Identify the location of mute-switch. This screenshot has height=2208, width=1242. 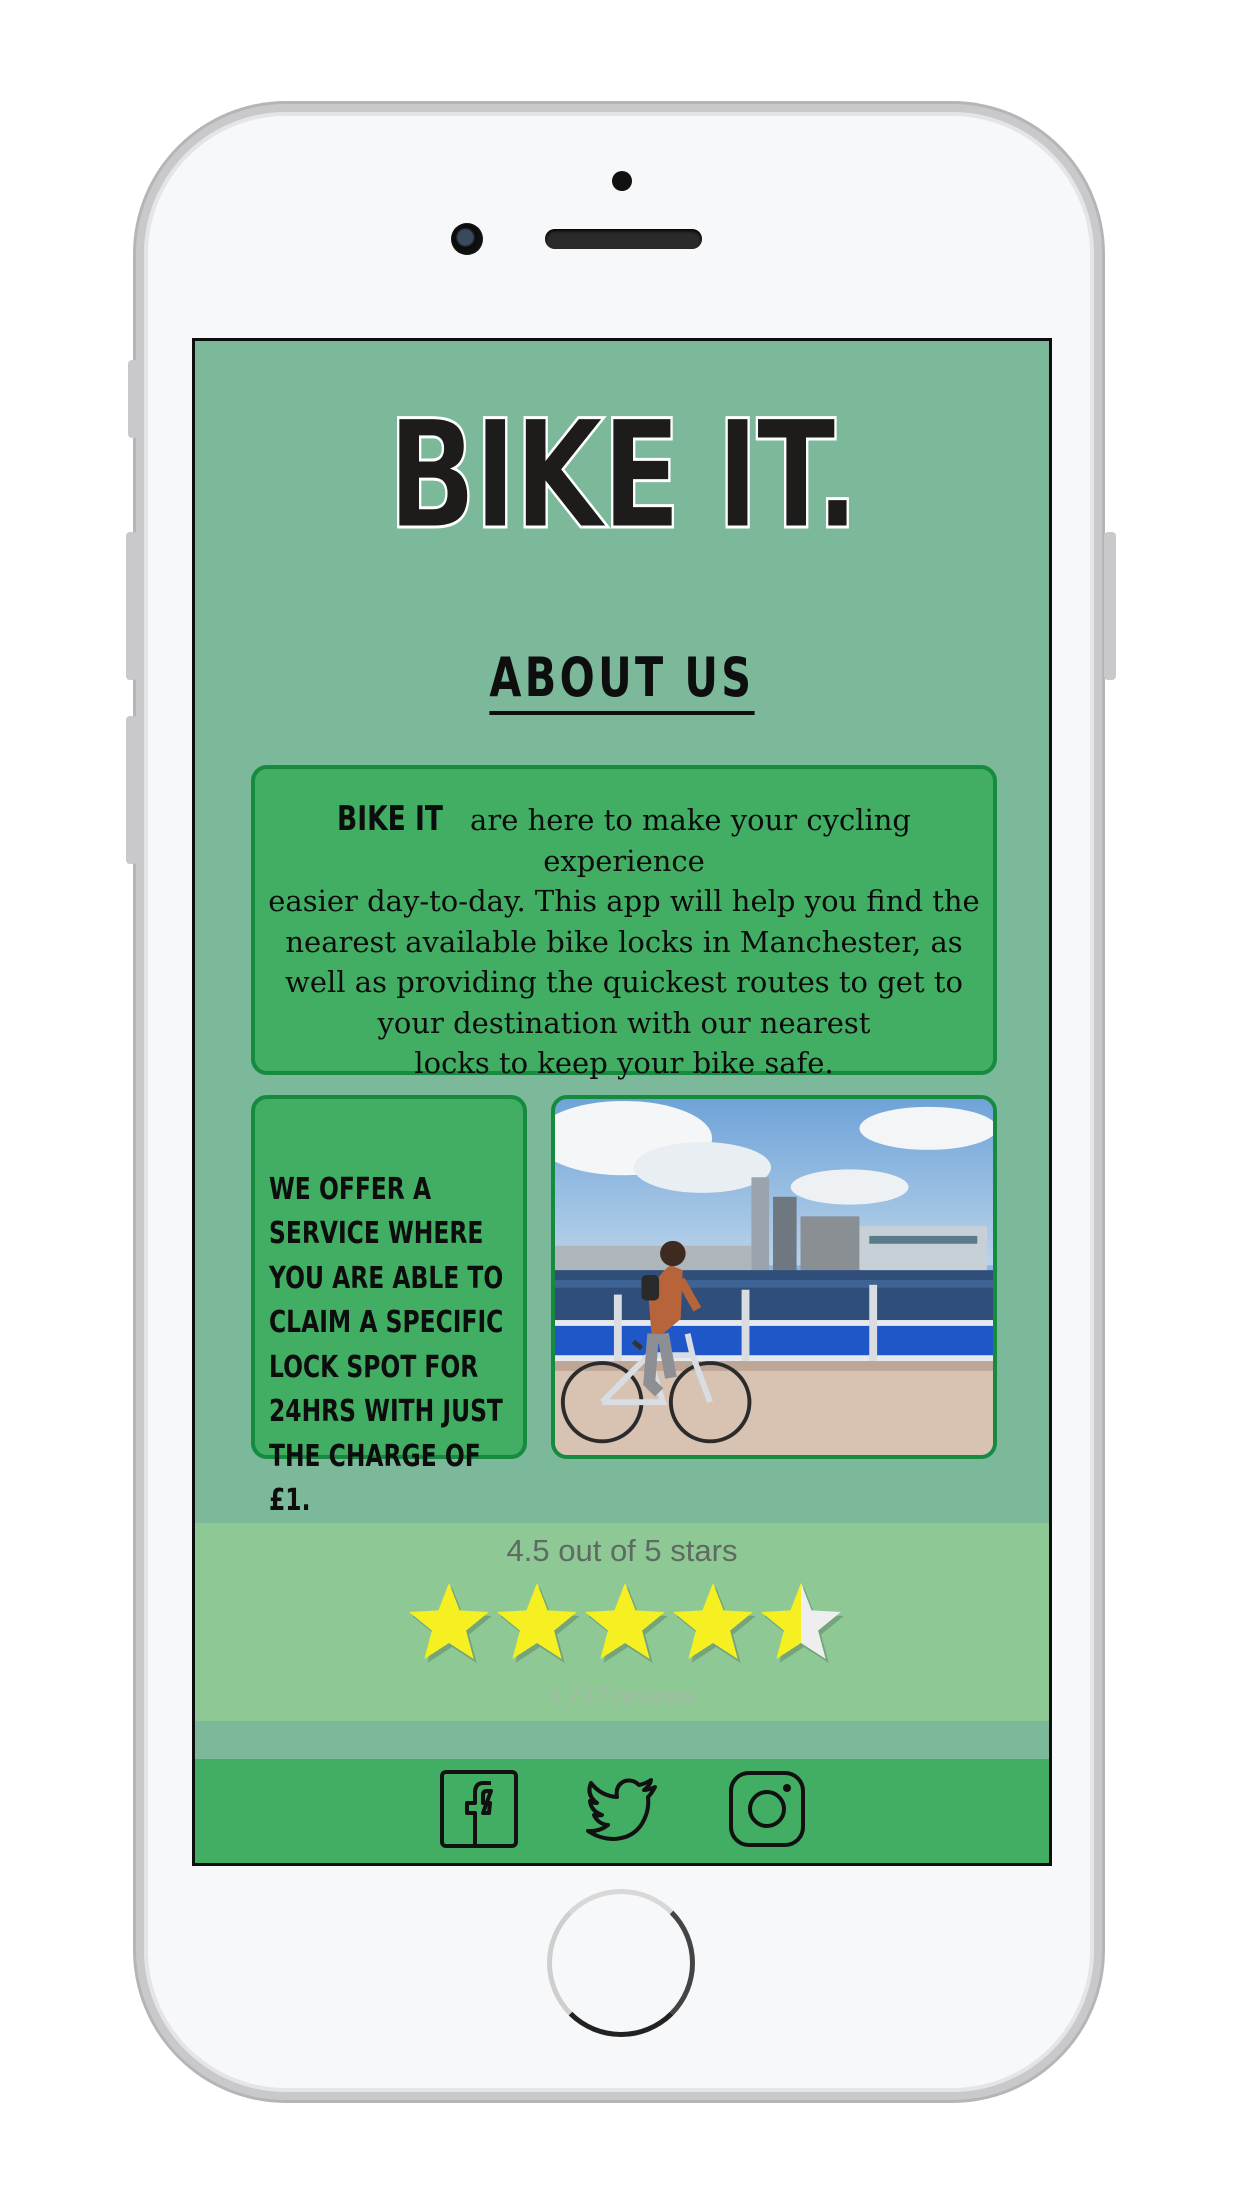
(133, 399).